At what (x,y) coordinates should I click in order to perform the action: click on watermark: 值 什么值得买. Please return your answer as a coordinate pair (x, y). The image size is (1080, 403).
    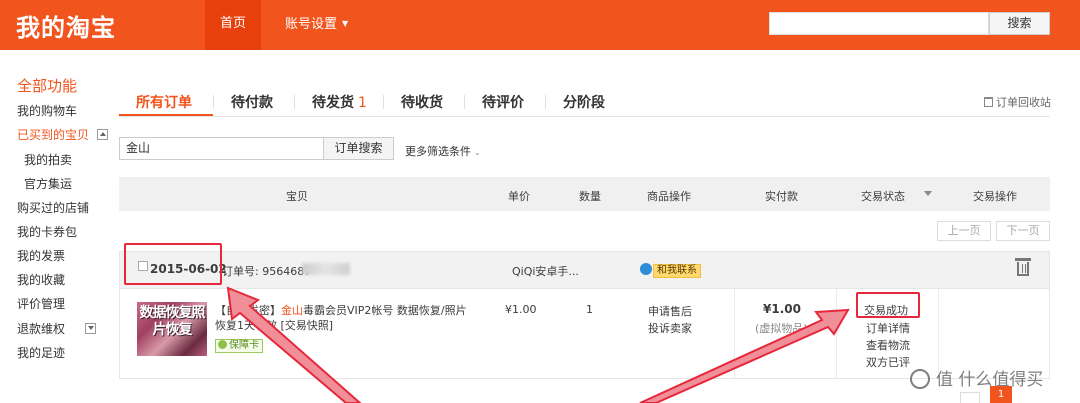
    Looking at the image, I should click on (976, 377).